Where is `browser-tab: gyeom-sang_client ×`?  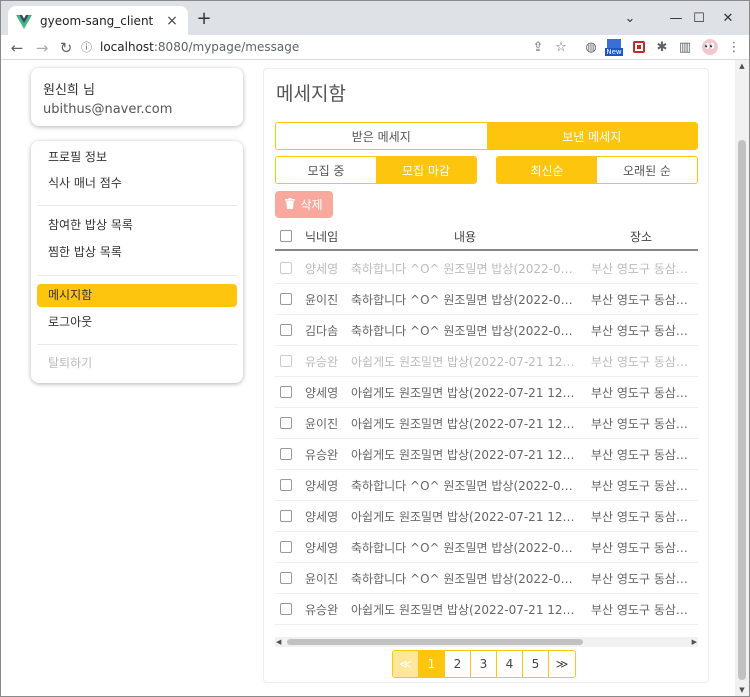
browser-tab: gyeom-sang_client × is located at coordinates (98, 20).